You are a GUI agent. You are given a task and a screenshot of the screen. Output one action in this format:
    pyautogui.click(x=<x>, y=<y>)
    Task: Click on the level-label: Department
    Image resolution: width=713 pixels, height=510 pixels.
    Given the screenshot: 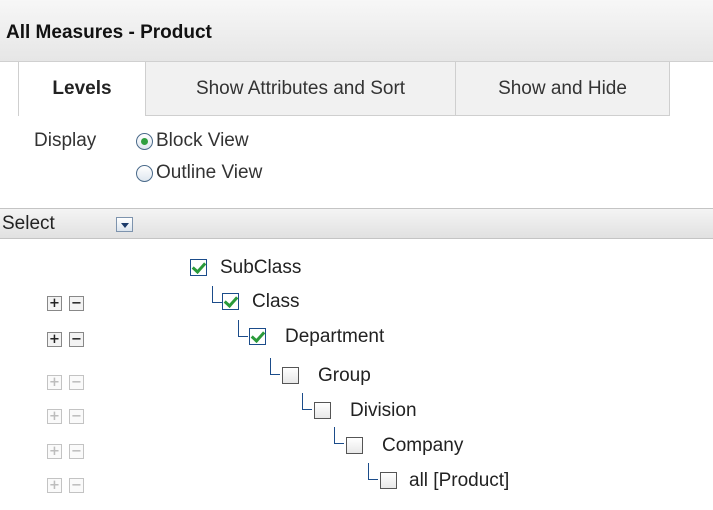 What is the action you would take?
    pyautogui.click(x=335, y=336)
    